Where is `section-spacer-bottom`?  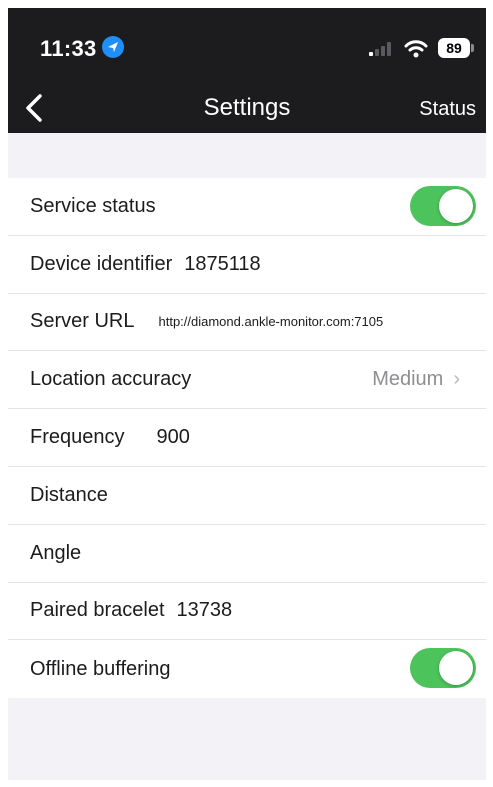
section-spacer-bottom is located at coordinates (247, 739).